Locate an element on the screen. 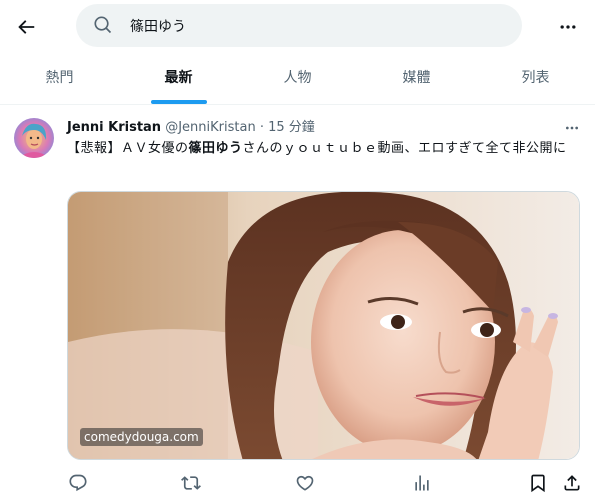 The width and height of the screenshot is (595, 502). tweet-timestamp: 15 分鐘 is located at coordinates (291, 127).